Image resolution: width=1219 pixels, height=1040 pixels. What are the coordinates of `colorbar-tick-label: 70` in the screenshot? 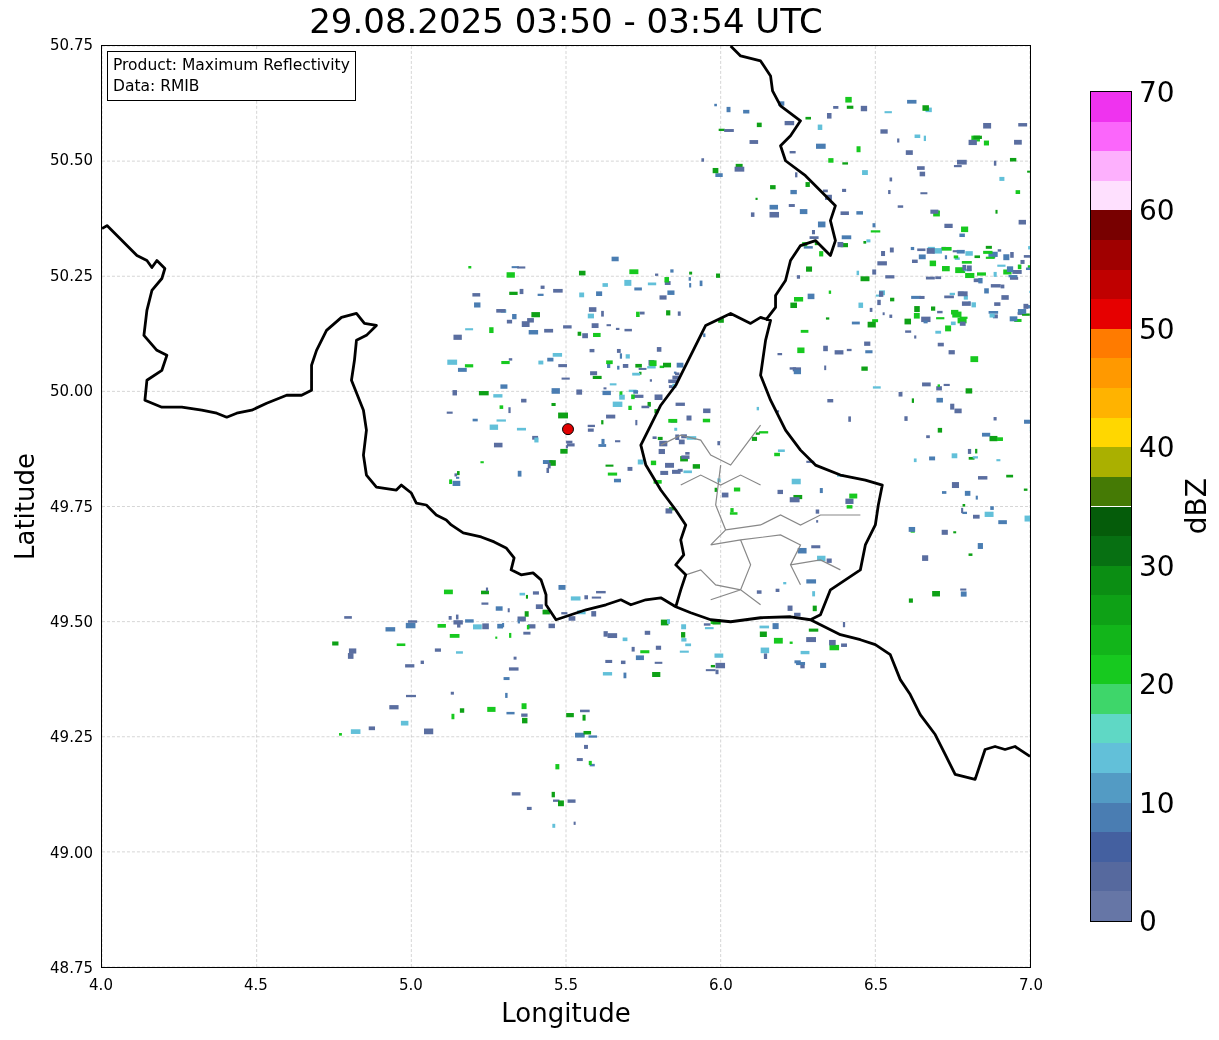 It's located at (1157, 92).